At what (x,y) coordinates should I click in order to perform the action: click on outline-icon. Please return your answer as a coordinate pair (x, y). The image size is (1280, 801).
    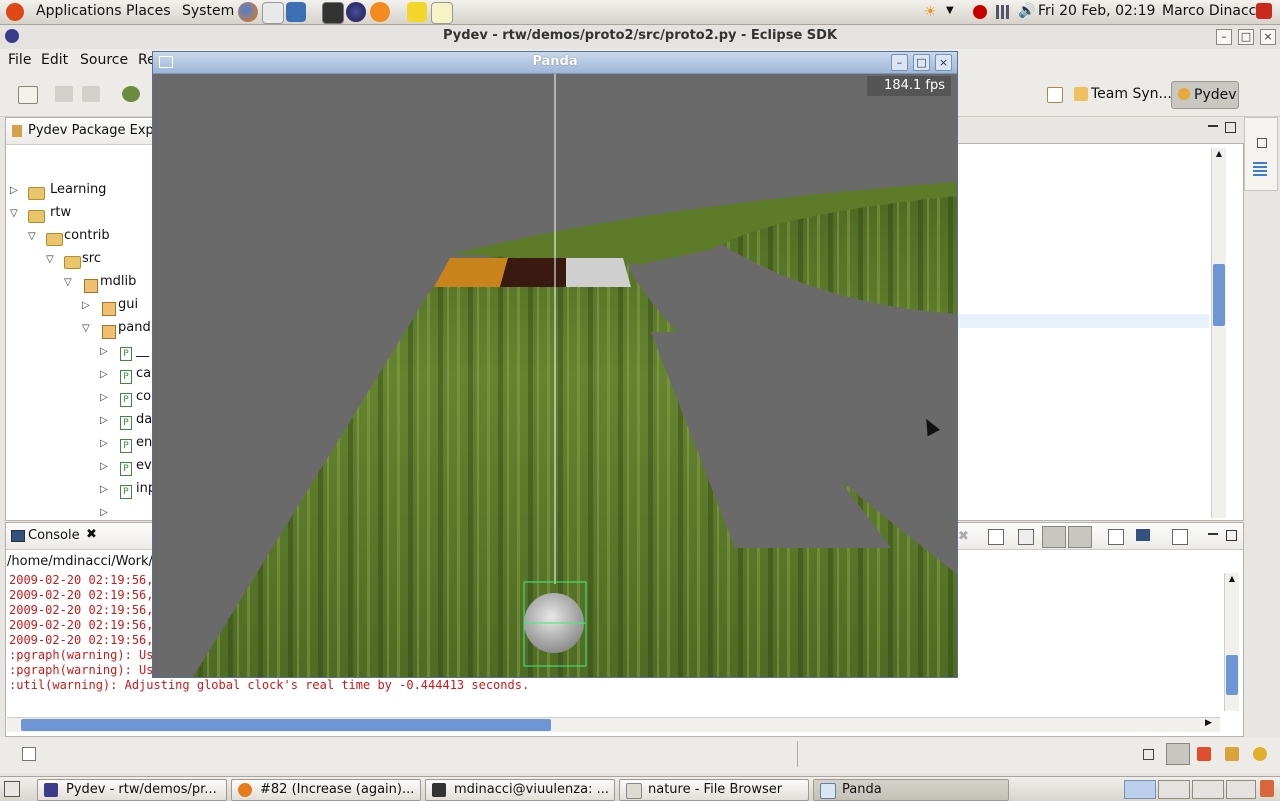
    Looking at the image, I should click on (1260, 169).